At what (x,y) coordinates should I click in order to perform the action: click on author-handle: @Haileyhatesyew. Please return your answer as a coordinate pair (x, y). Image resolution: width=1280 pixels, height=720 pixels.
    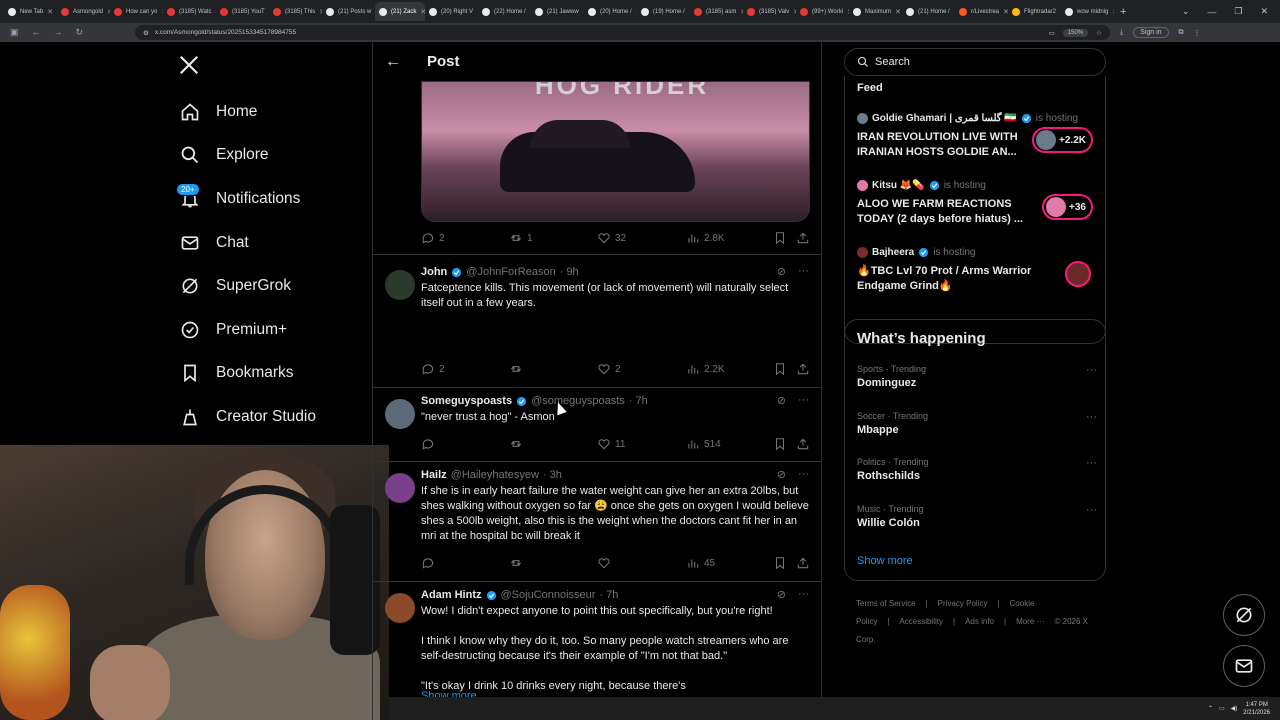
    Looking at the image, I should click on (495, 475).